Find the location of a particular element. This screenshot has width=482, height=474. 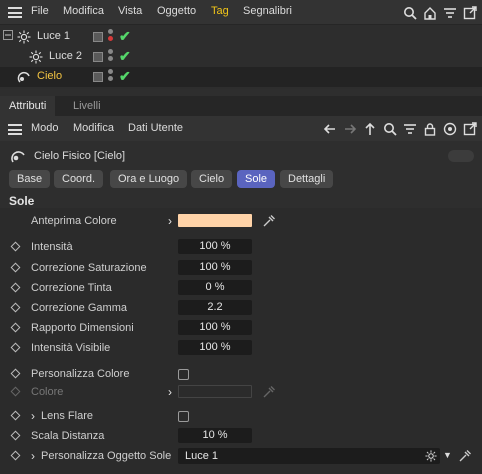

target-icon is located at coordinates (450, 129).